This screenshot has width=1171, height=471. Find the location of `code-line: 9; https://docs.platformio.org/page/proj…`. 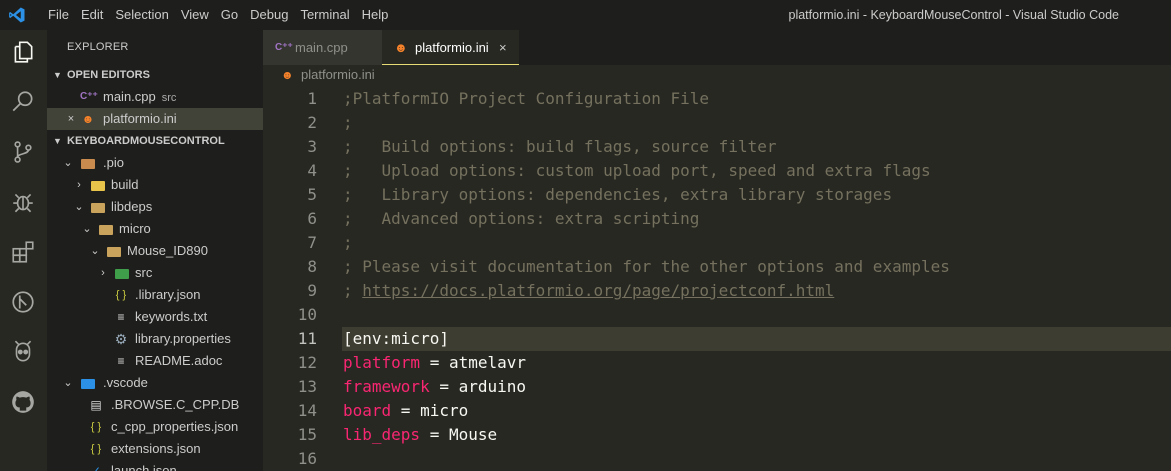

code-line: 9; https://docs.platformio.org/page/proj… is located at coordinates (717, 291).